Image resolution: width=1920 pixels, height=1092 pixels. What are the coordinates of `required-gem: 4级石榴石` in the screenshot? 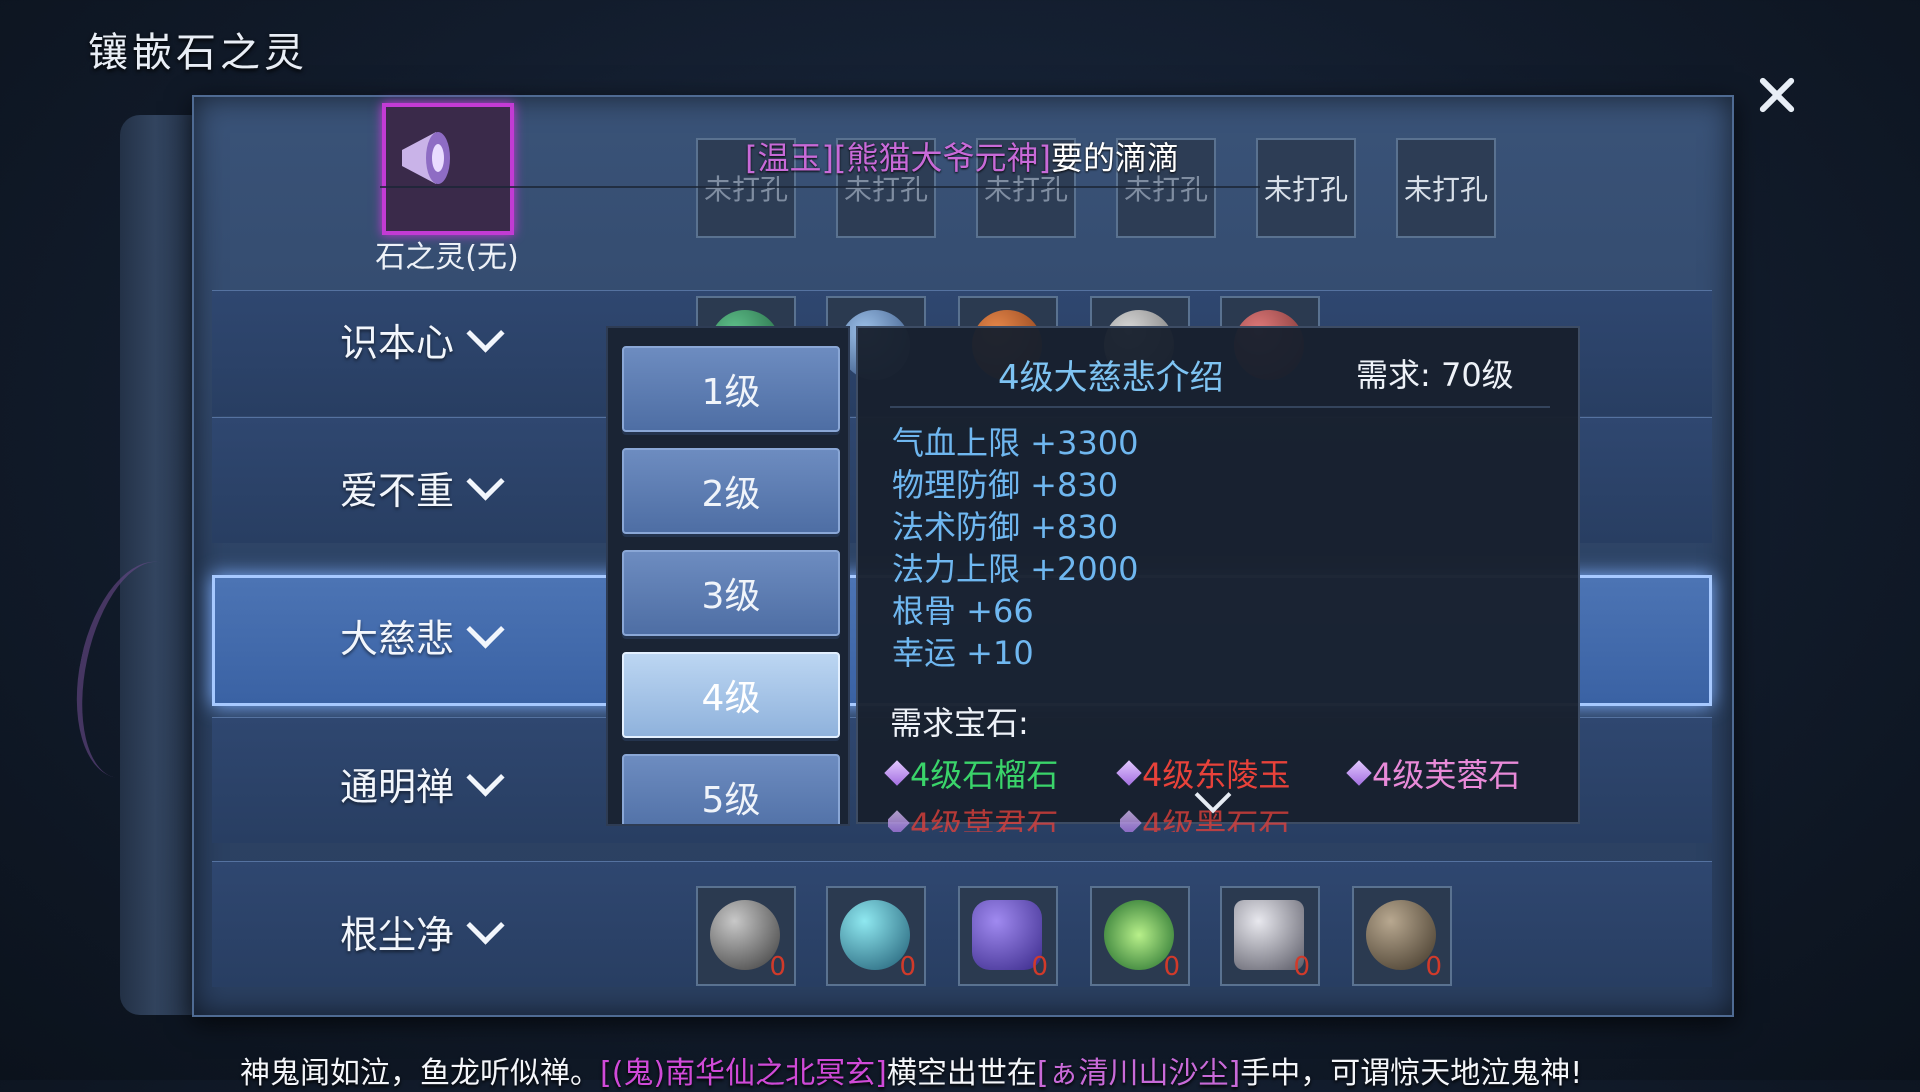 It's located at (971, 773).